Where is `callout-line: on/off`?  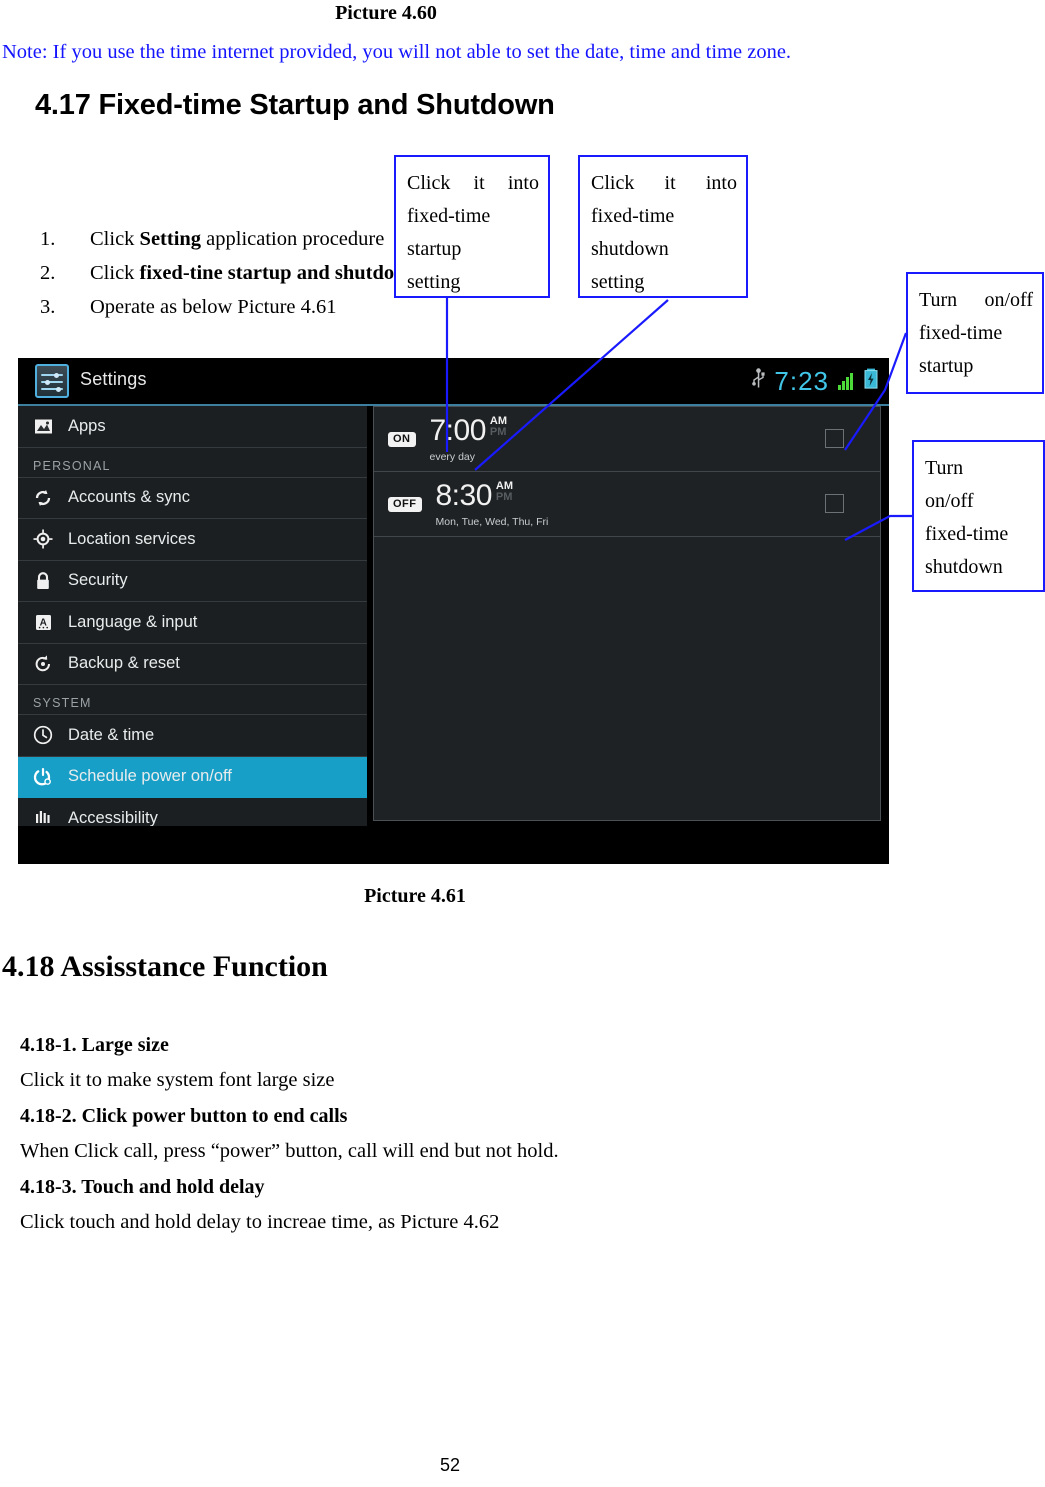 callout-line: on/off is located at coordinates (949, 501).